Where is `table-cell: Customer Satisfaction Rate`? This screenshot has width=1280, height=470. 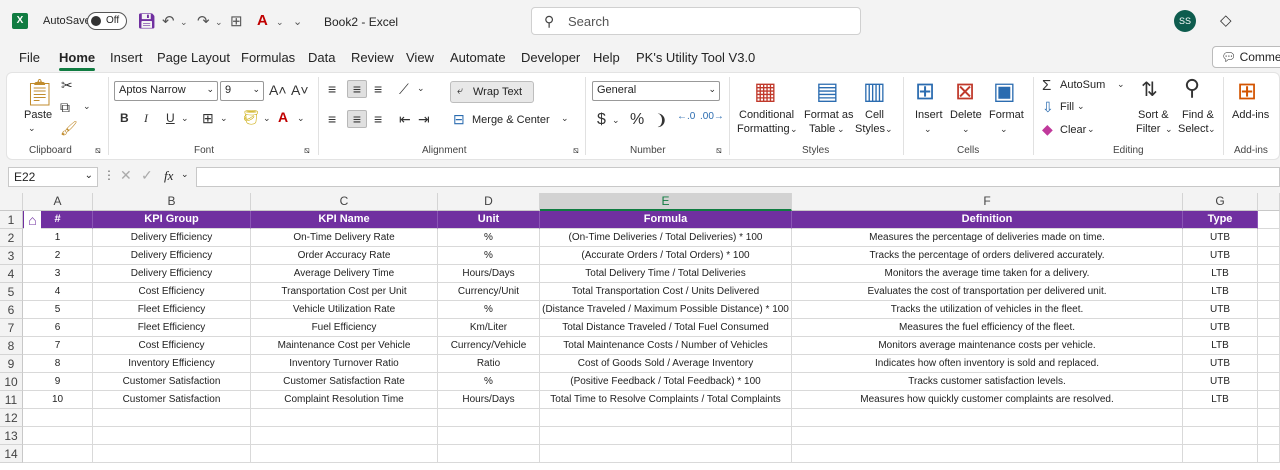 table-cell: Customer Satisfaction Rate is located at coordinates (344, 382).